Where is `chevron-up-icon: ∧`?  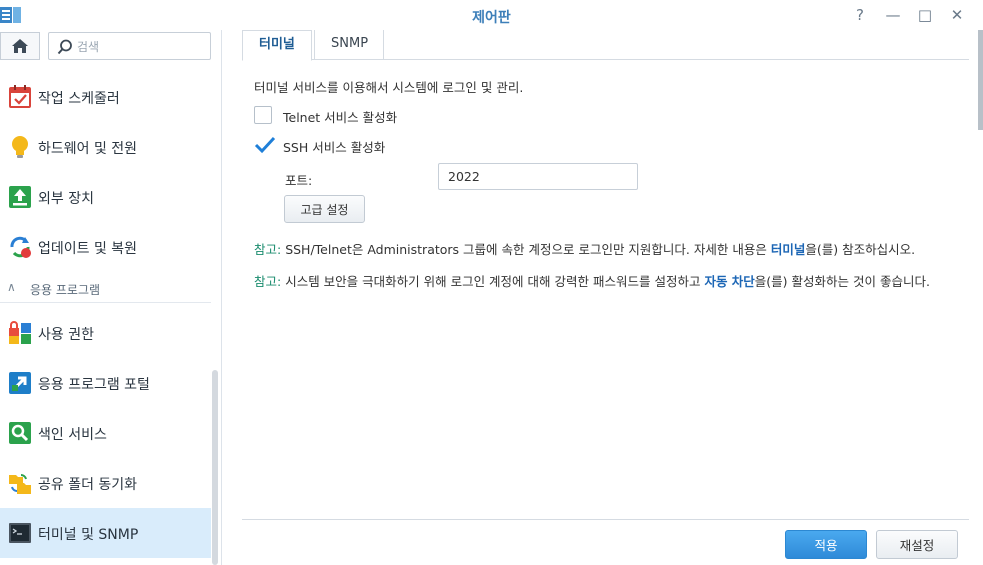
chevron-up-icon: ∧ is located at coordinates (11, 287).